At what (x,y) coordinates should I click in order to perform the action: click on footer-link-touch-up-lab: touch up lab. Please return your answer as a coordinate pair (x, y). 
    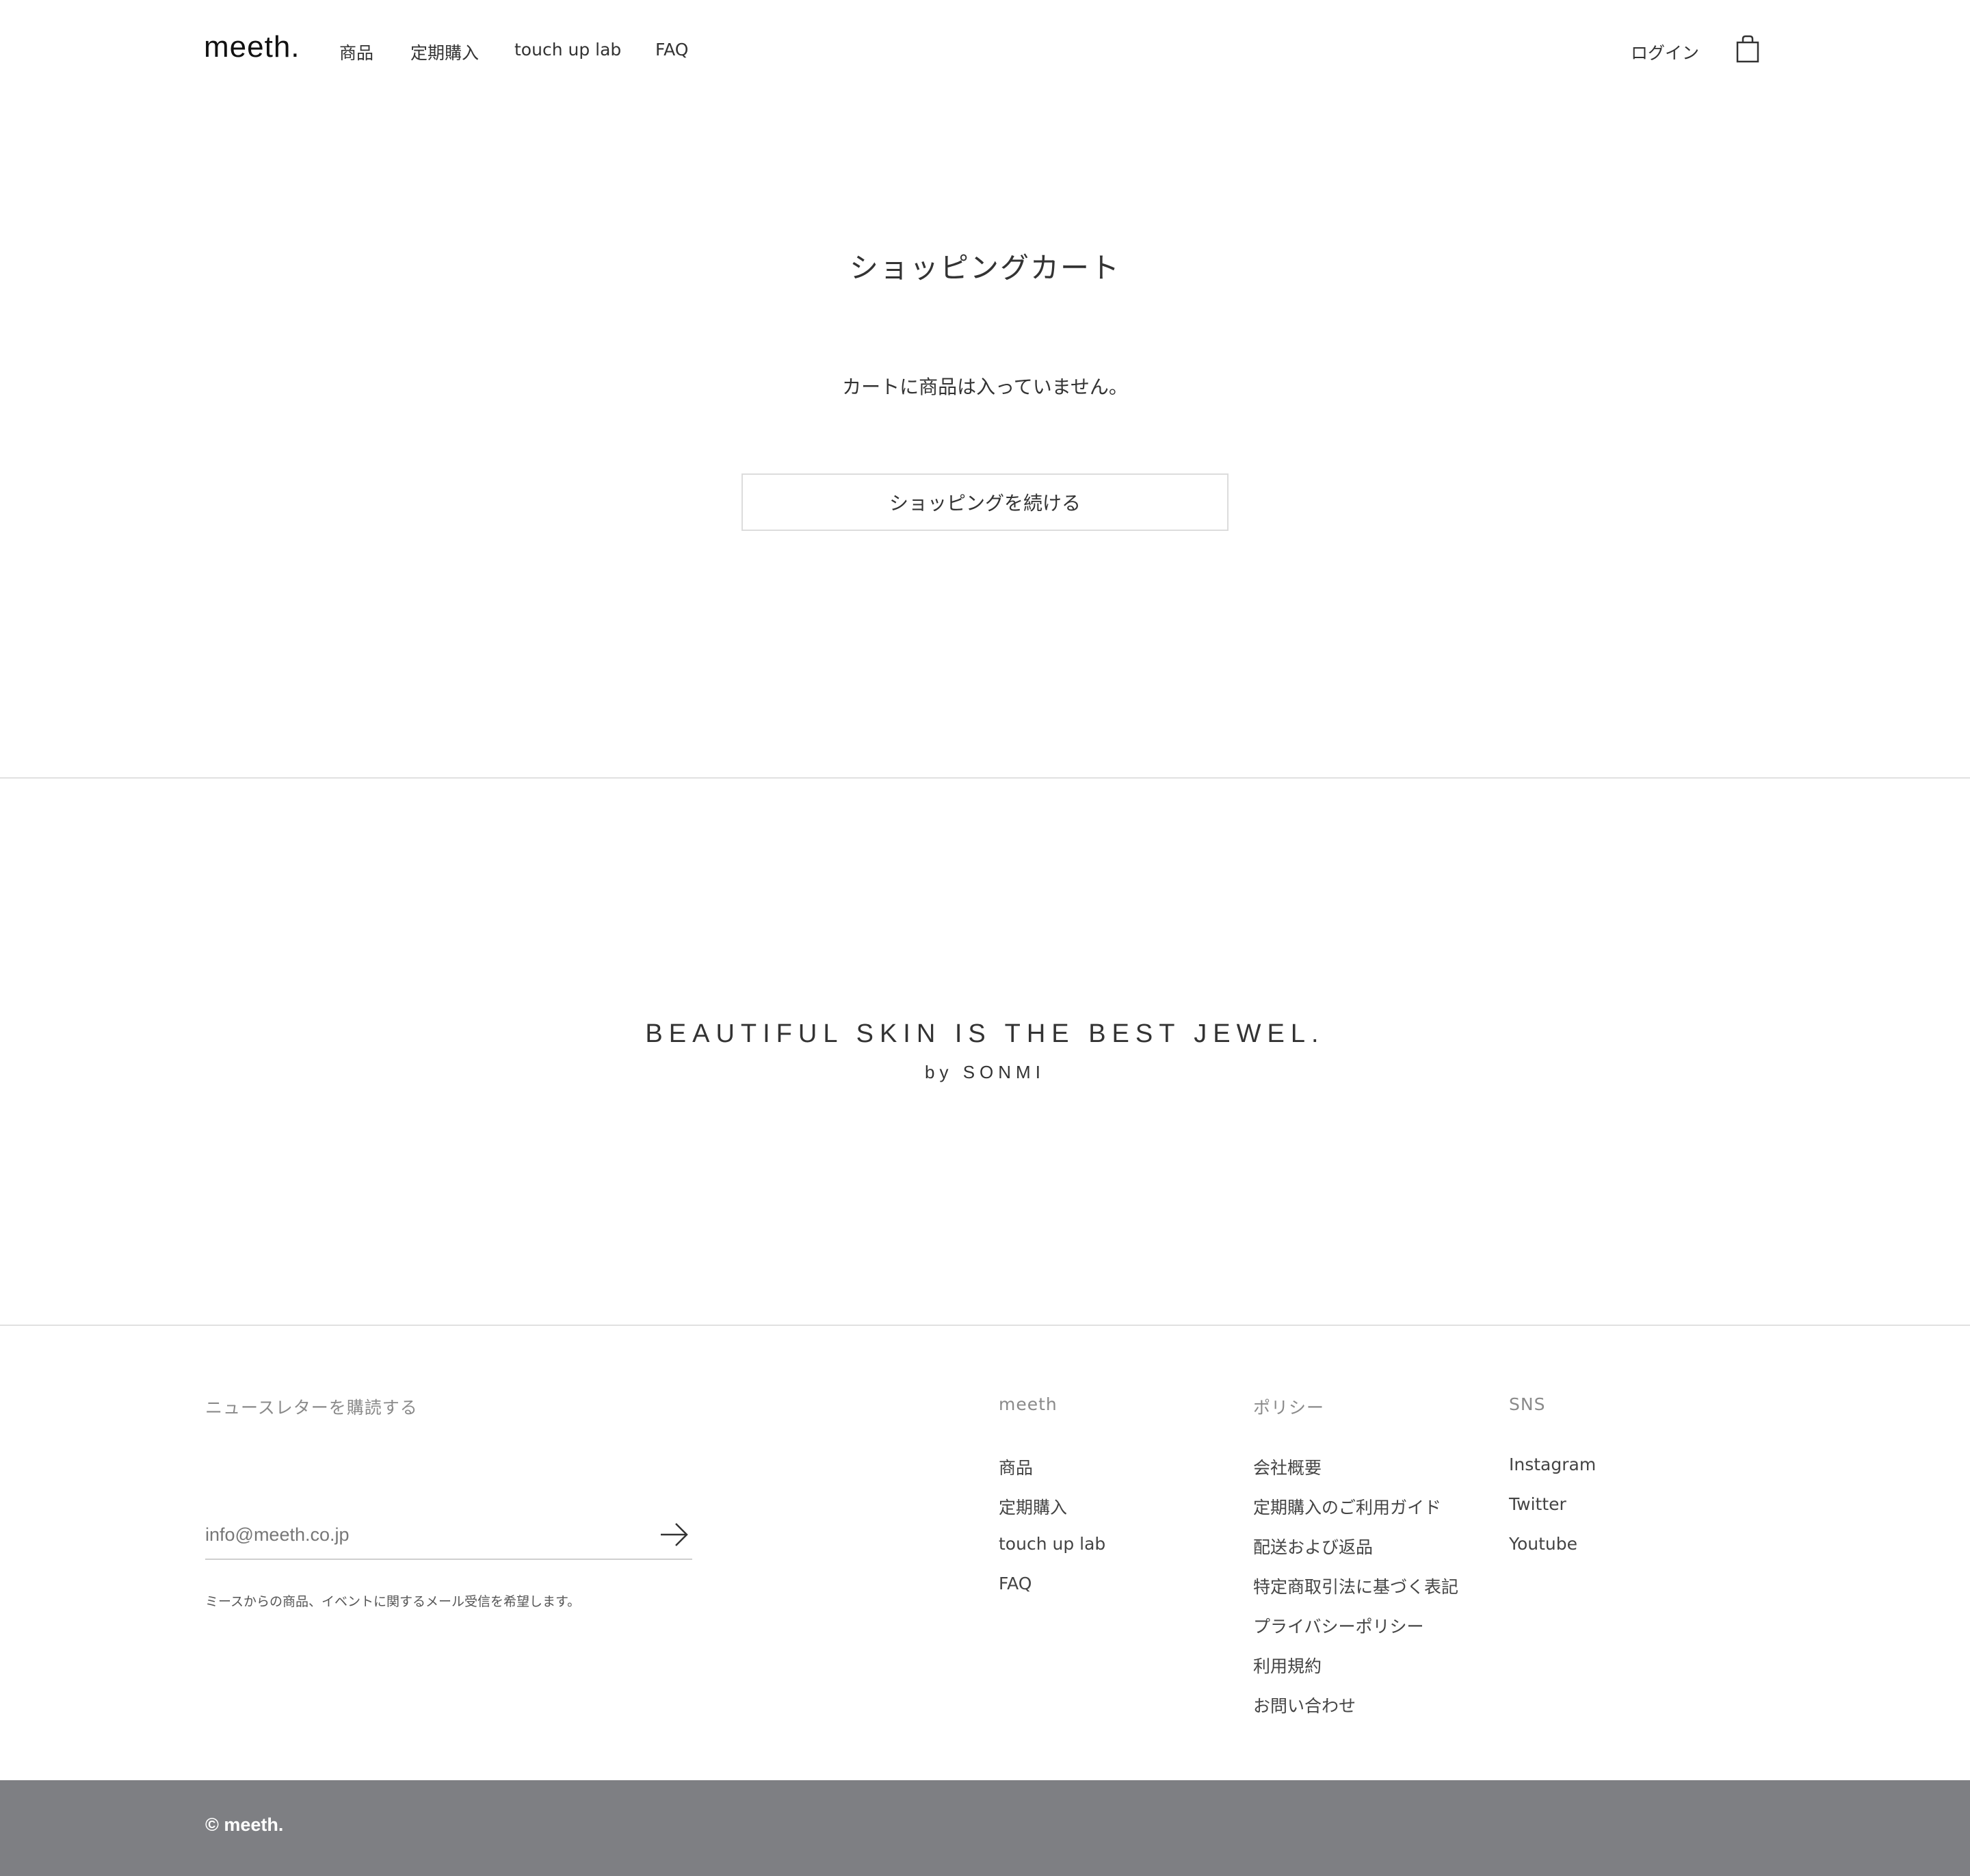
    Looking at the image, I should click on (1052, 1544).